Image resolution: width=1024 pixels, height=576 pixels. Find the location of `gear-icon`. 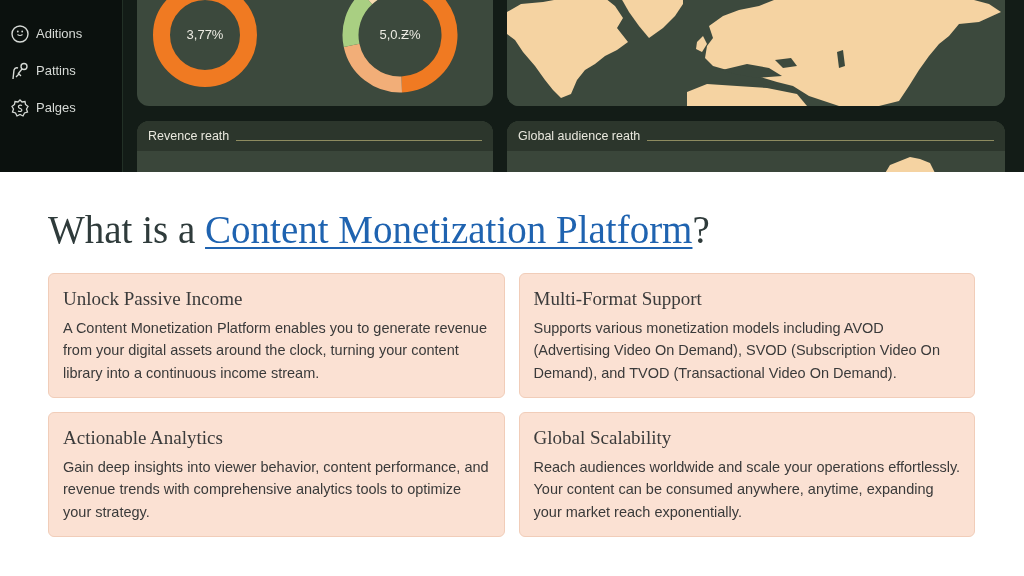

gear-icon is located at coordinates (20, 107).